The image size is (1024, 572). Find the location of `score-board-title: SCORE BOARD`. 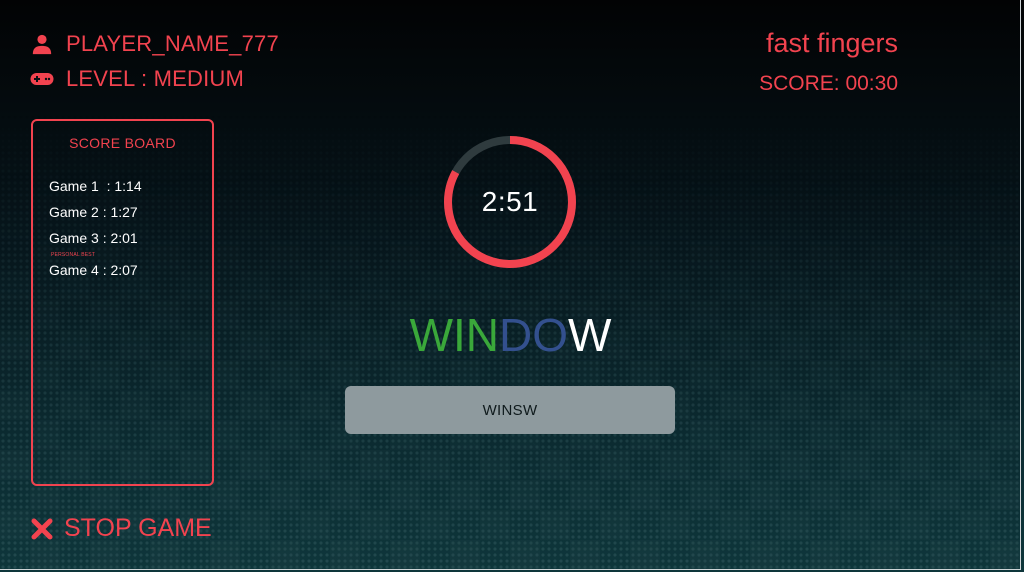

score-board-title: SCORE BOARD is located at coordinates (122, 143).